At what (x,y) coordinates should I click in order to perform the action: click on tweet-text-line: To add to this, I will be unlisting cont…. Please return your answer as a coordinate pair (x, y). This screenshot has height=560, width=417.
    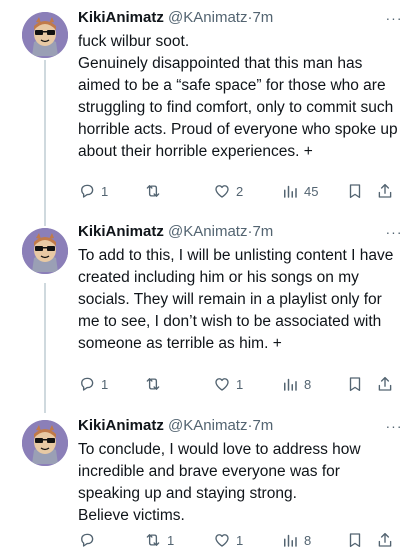
    Looking at the image, I should click on (236, 299).